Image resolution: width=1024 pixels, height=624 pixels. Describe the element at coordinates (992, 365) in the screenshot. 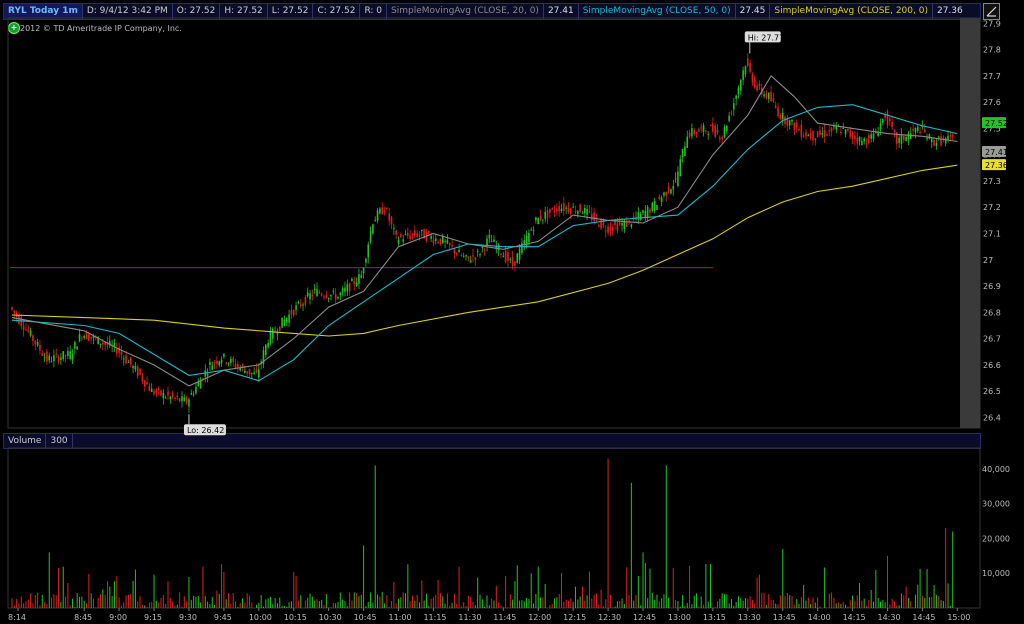

I see `price-tick-label: 26.6` at that location.